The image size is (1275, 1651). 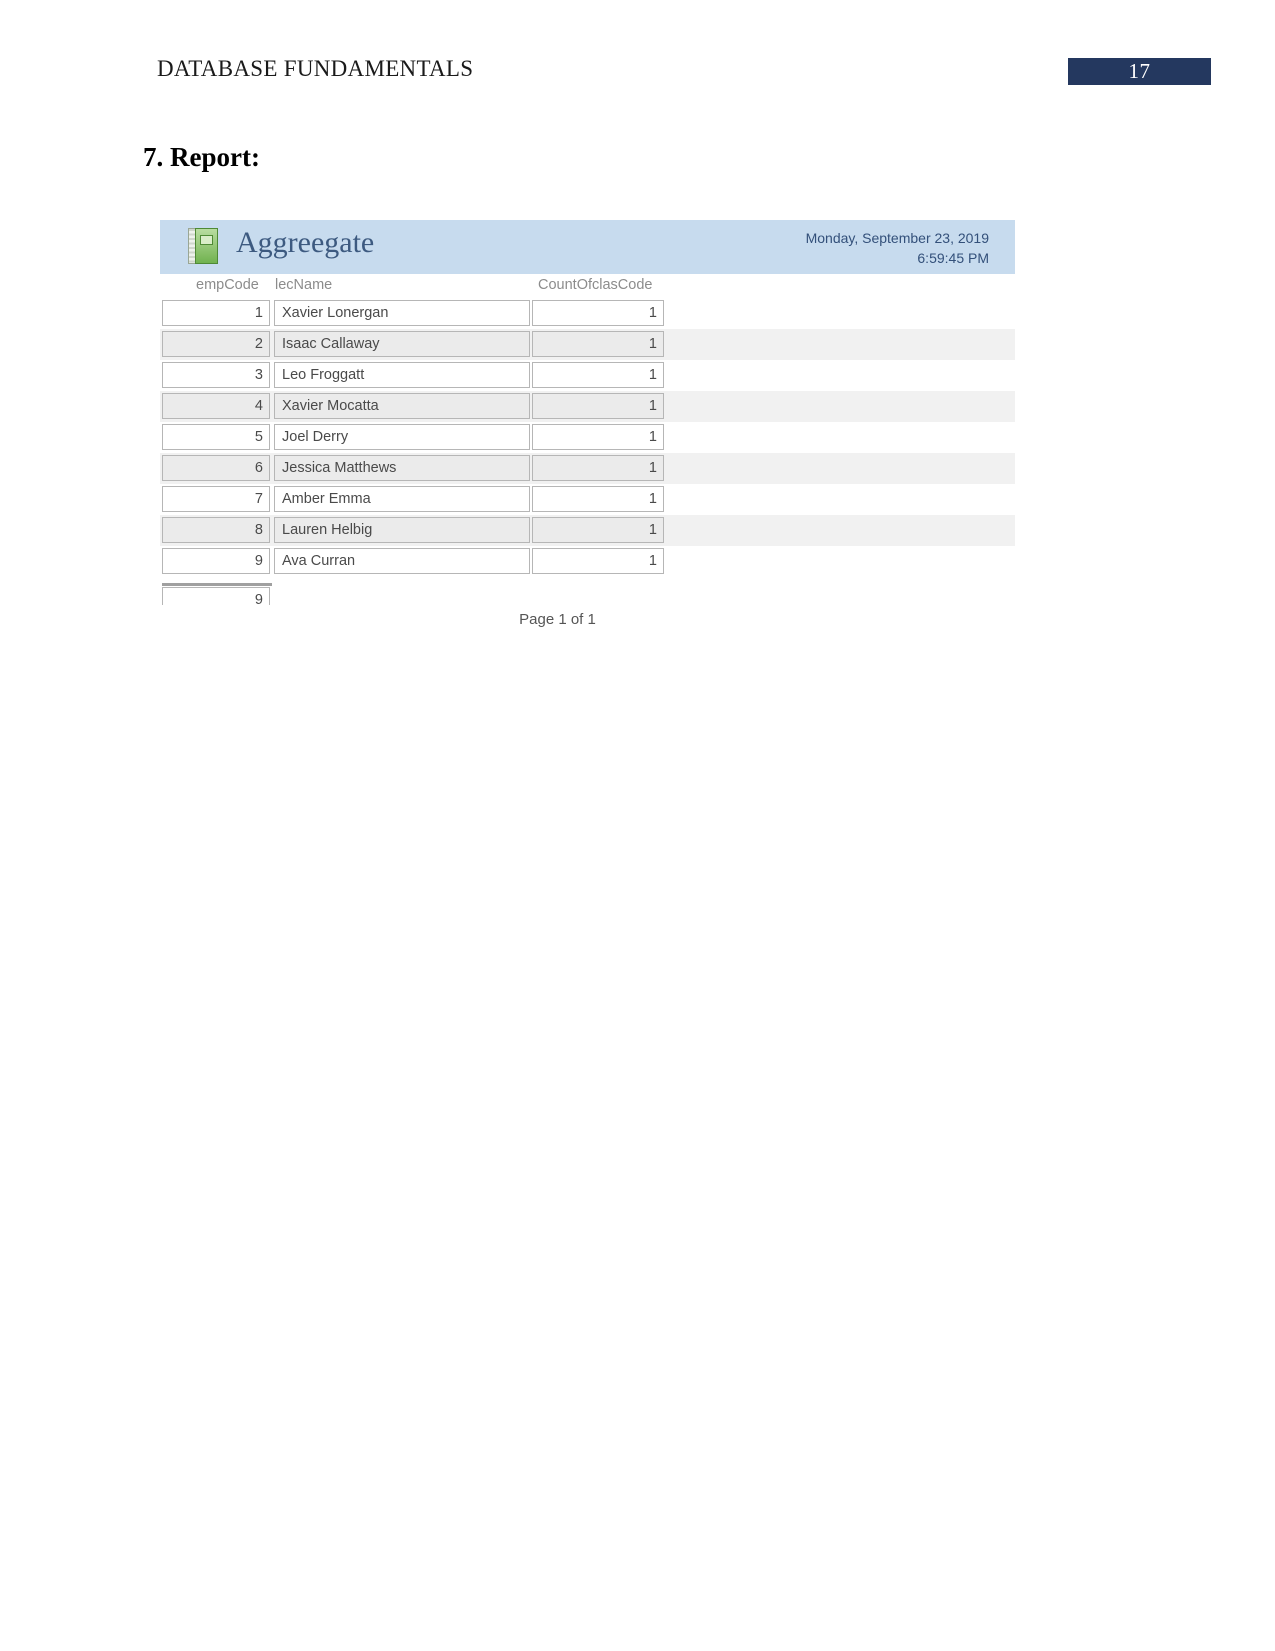 I want to click on cell-lecname: Amber Emma, so click(x=402, y=499).